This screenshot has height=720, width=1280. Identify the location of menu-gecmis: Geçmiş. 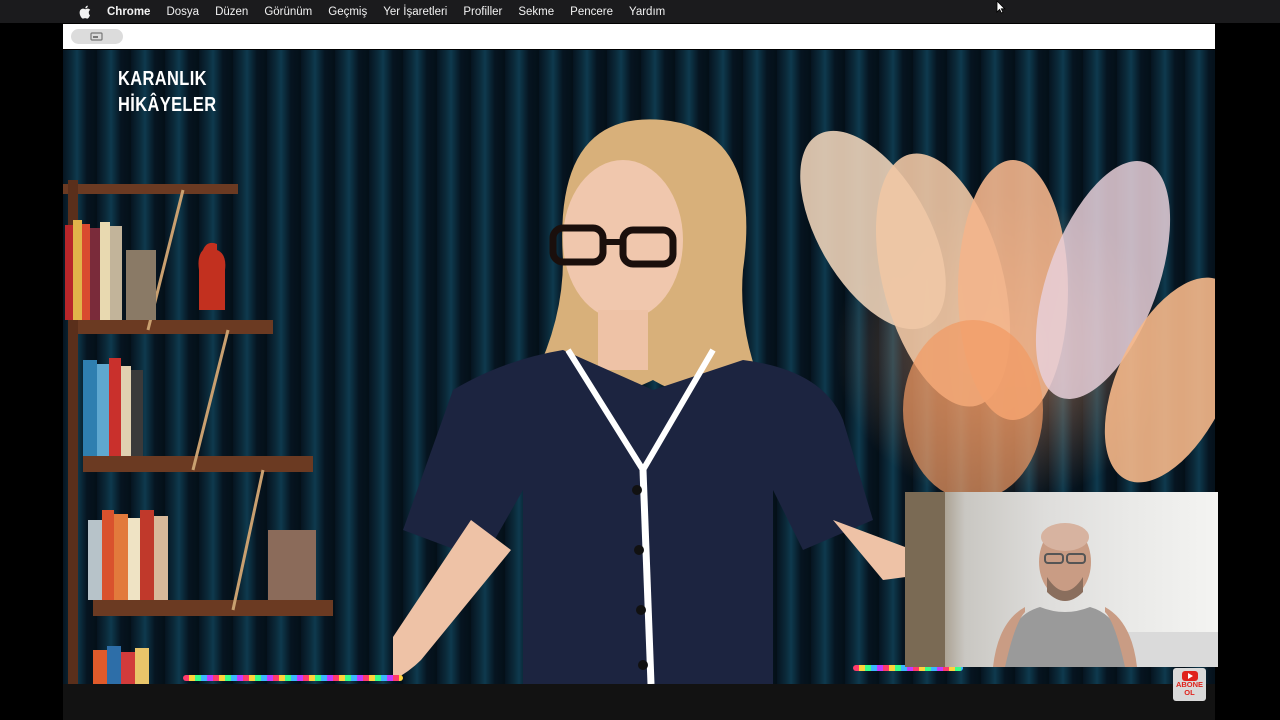
(347, 12).